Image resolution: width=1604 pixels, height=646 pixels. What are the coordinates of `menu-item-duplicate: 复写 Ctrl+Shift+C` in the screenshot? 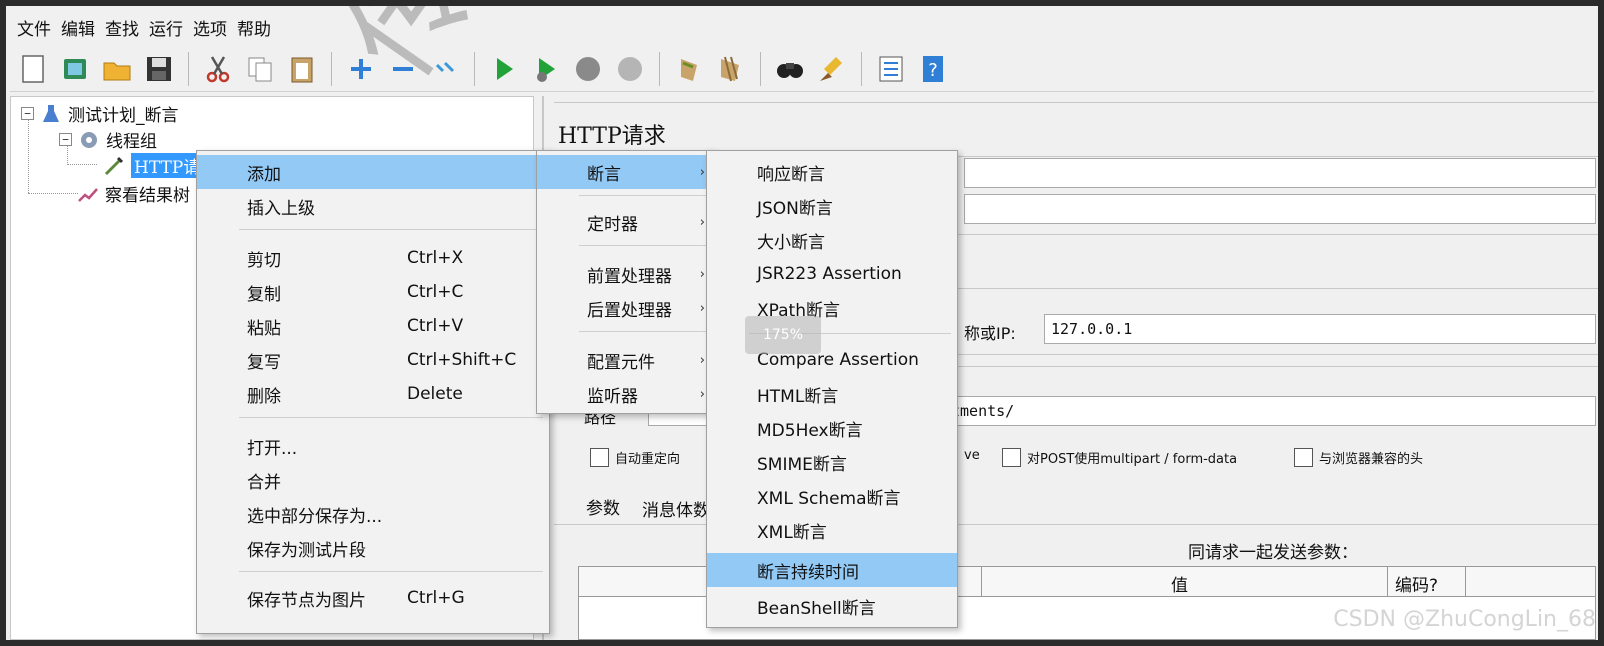 It's located at (373, 360).